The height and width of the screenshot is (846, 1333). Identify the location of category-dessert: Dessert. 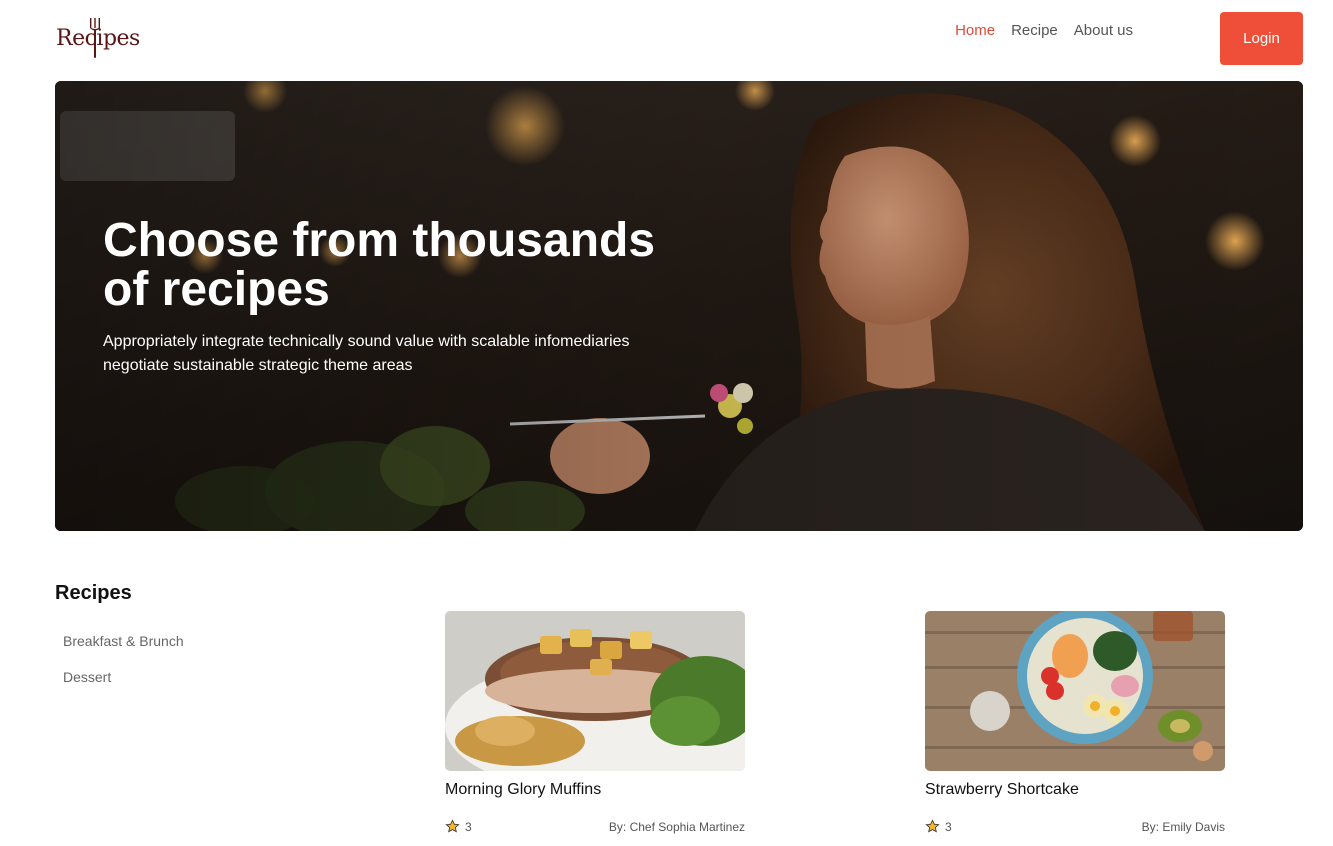
(87, 677).